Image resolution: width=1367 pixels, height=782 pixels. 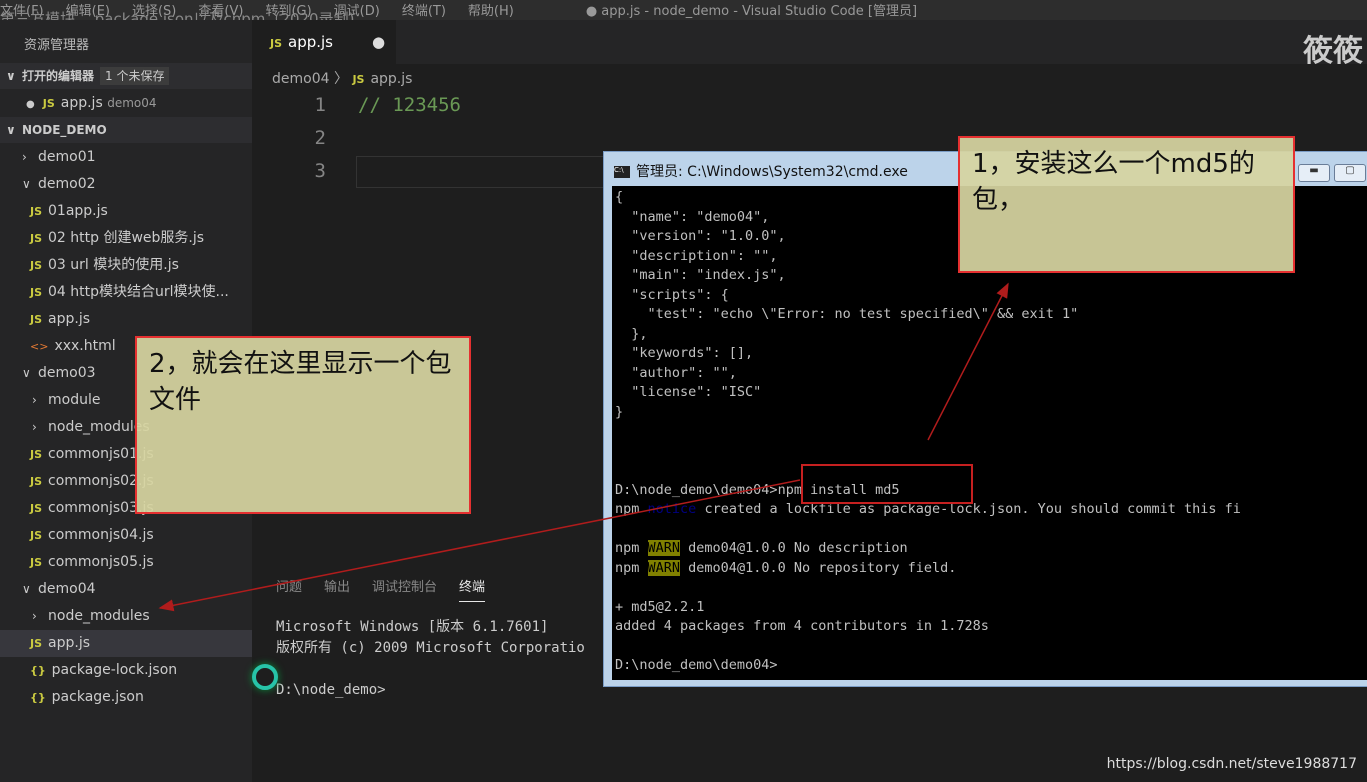 What do you see at coordinates (1231, 764) in the screenshot?
I see `url-watermark: https://blog.csdn.net/steve1988717` at bounding box center [1231, 764].